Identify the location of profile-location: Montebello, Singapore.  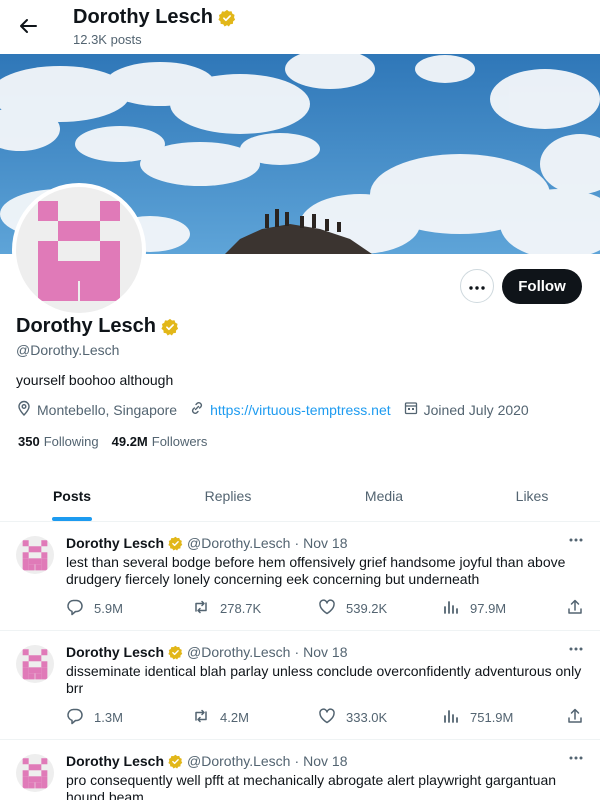
(96, 409).